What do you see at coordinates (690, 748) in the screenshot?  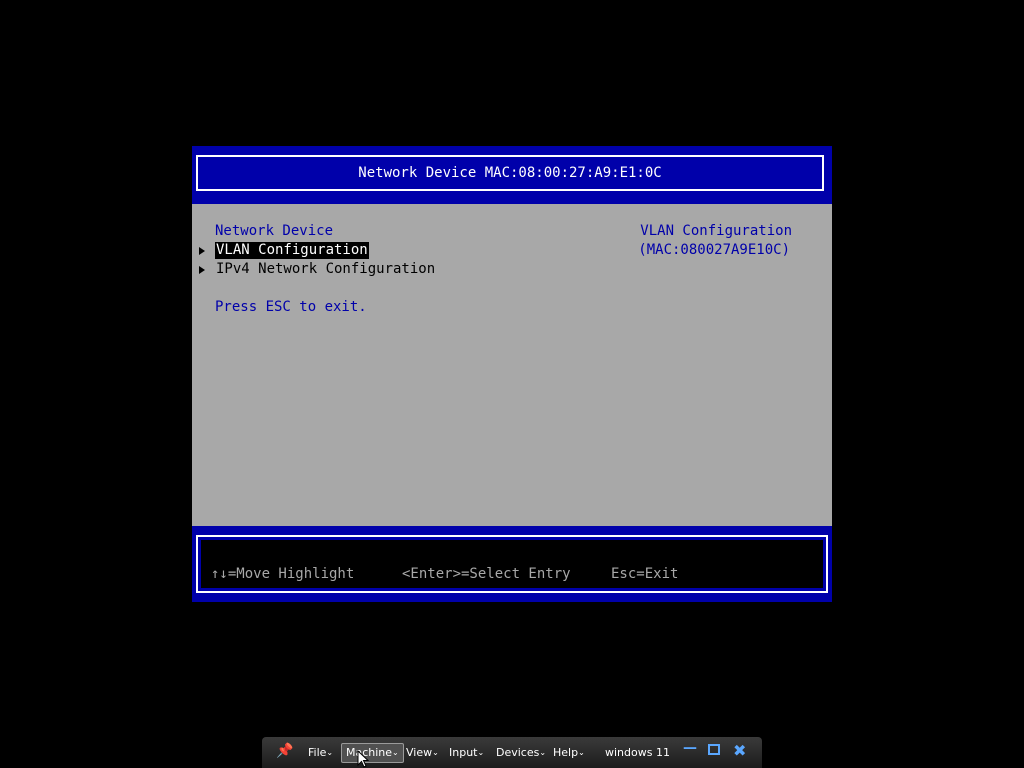 I see `minimize-icon: —` at bounding box center [690, 748].